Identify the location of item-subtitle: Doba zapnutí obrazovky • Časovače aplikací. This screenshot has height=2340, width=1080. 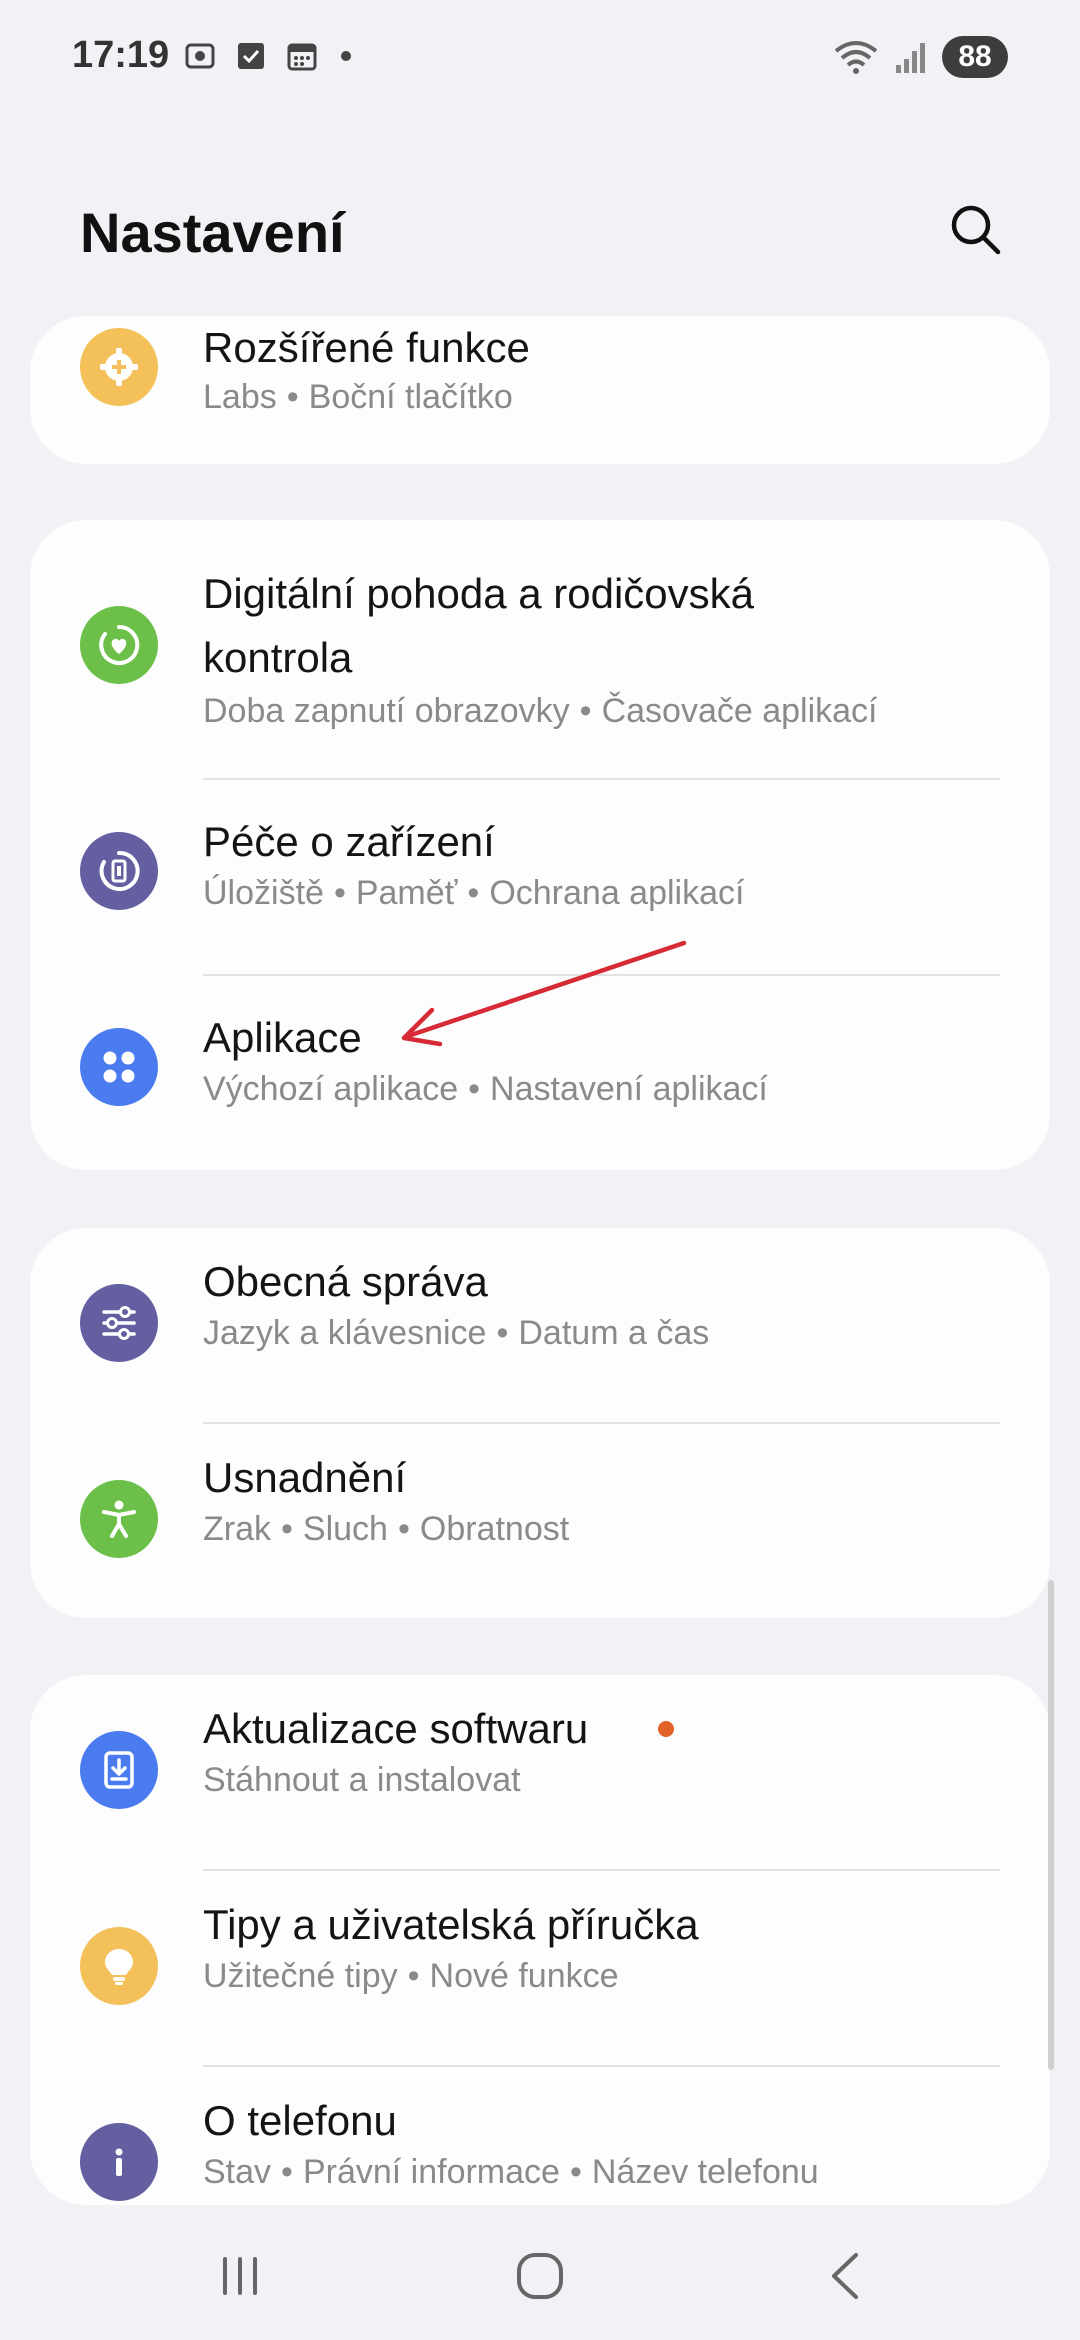
(540, 711).